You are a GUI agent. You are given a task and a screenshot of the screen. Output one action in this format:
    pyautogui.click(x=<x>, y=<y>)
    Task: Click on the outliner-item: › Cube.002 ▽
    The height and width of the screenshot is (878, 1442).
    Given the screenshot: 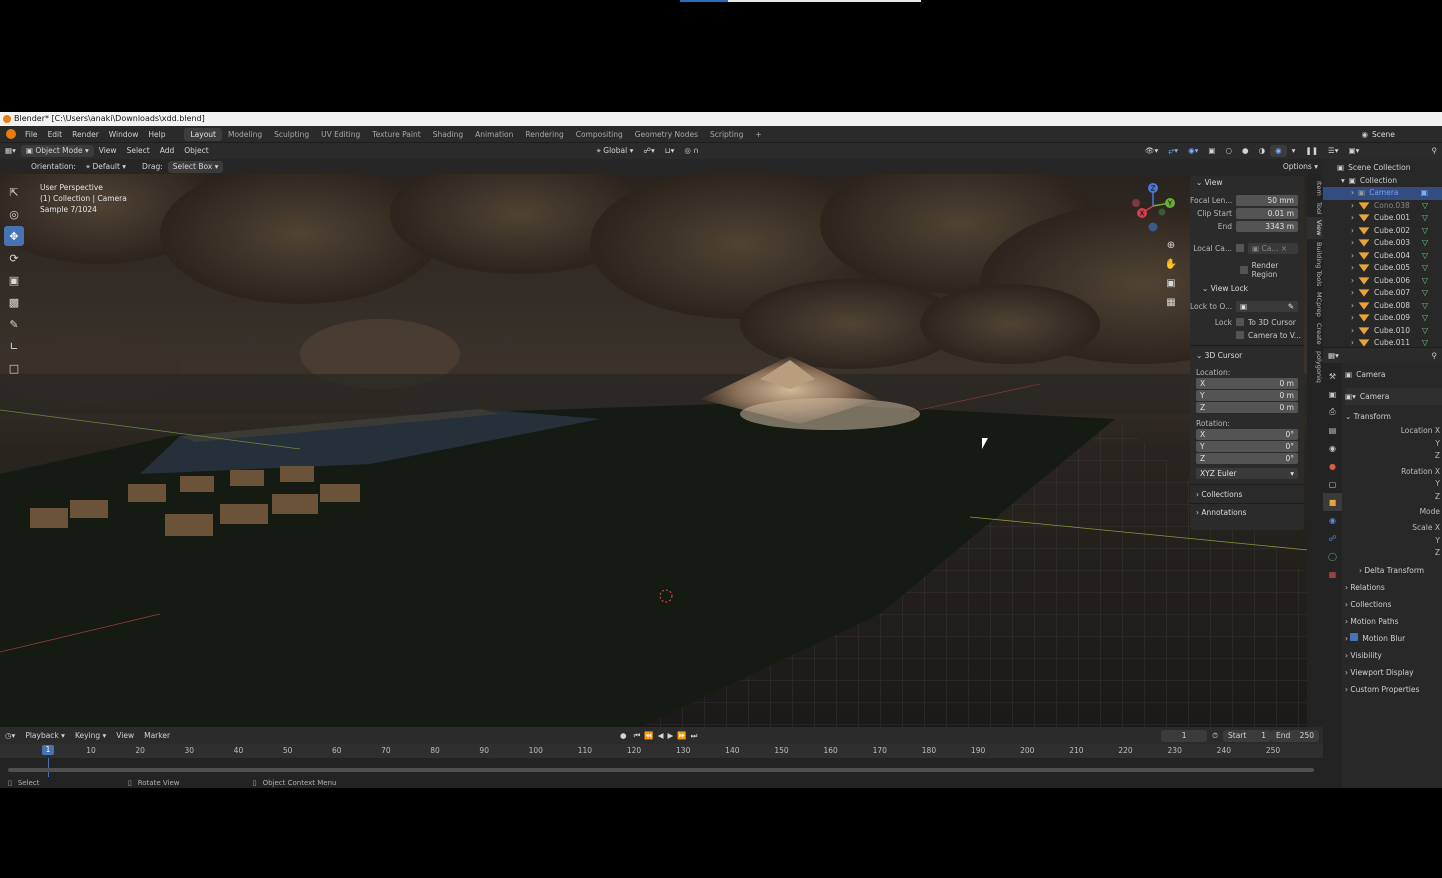 What is the action you would take?
    pyautogui.click(x=1382, y=231)
    